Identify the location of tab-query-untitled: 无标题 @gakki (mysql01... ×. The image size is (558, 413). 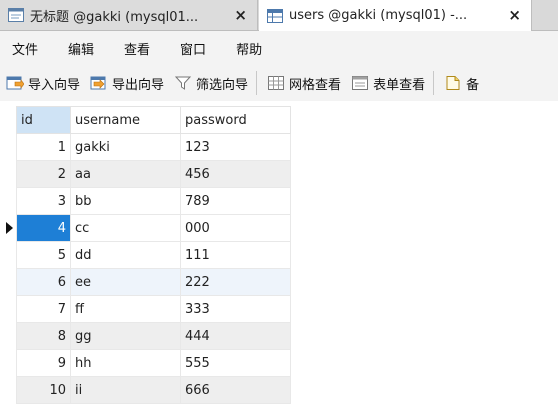
(129, 15).